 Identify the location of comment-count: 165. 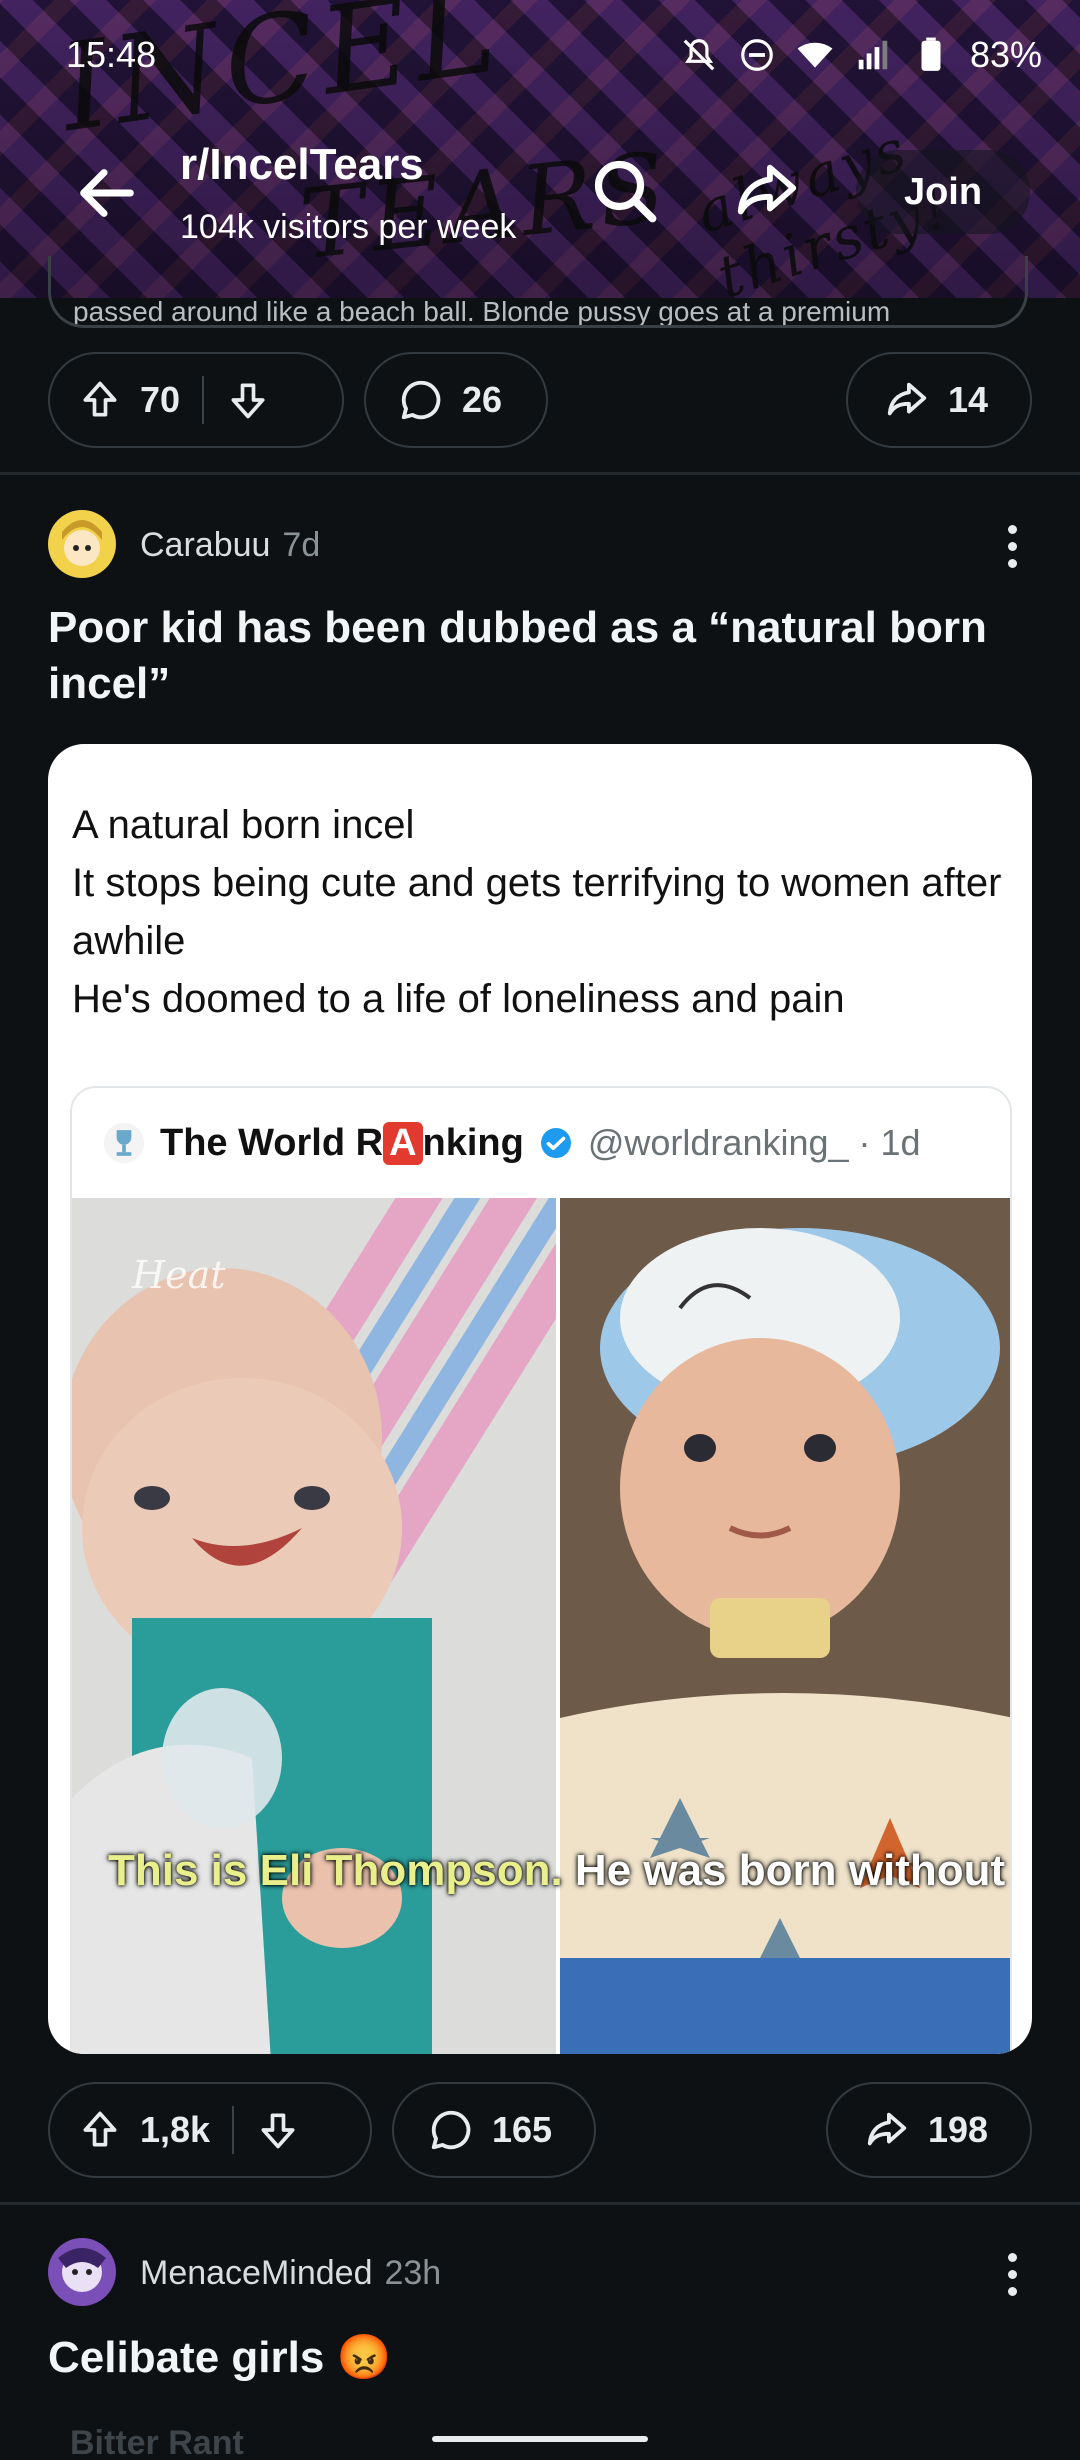
(522, 2129).